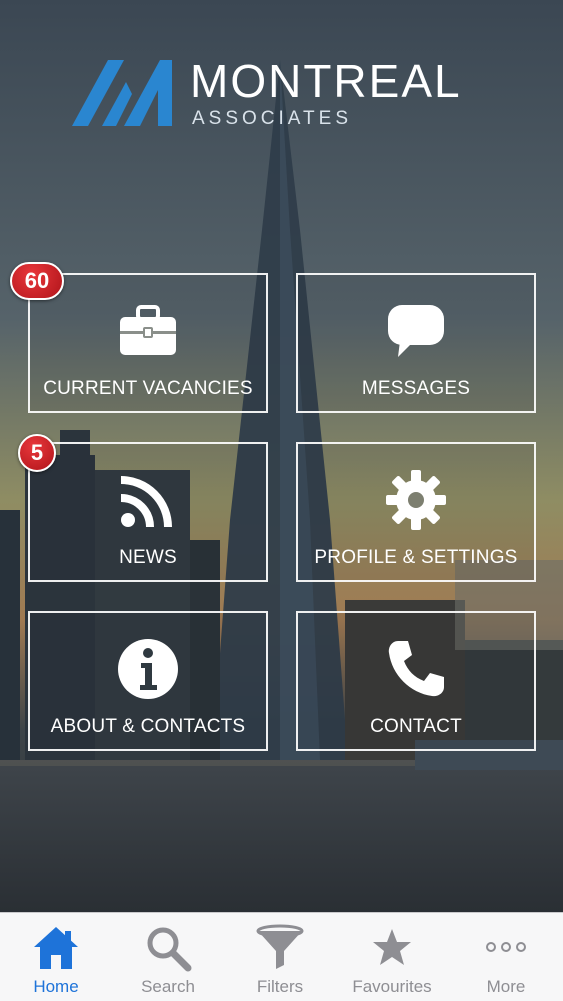 This screenshot has width=563, height=1001. Describe the element at coordinates (168, 986) in the screenshot. I see `tab-label: Search` at that location.